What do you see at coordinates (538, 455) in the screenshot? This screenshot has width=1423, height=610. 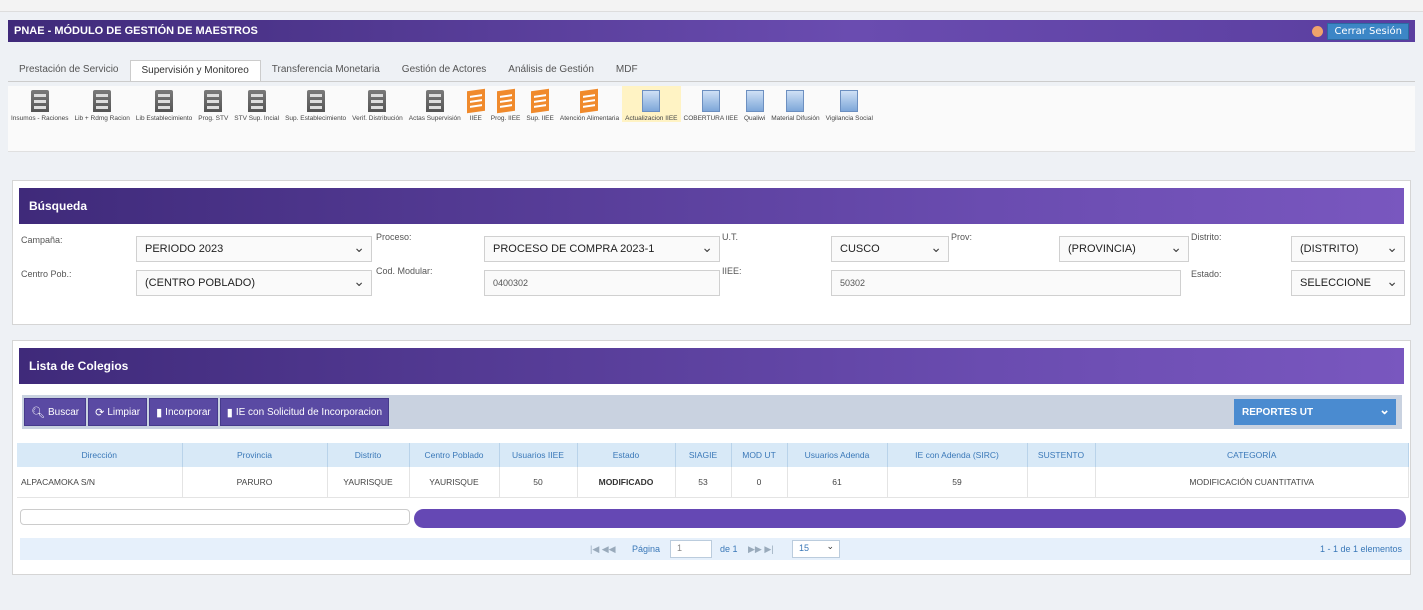 I see `col-usuarios-iiee: Usuarios IIEE` at bounding box center [538, 455].